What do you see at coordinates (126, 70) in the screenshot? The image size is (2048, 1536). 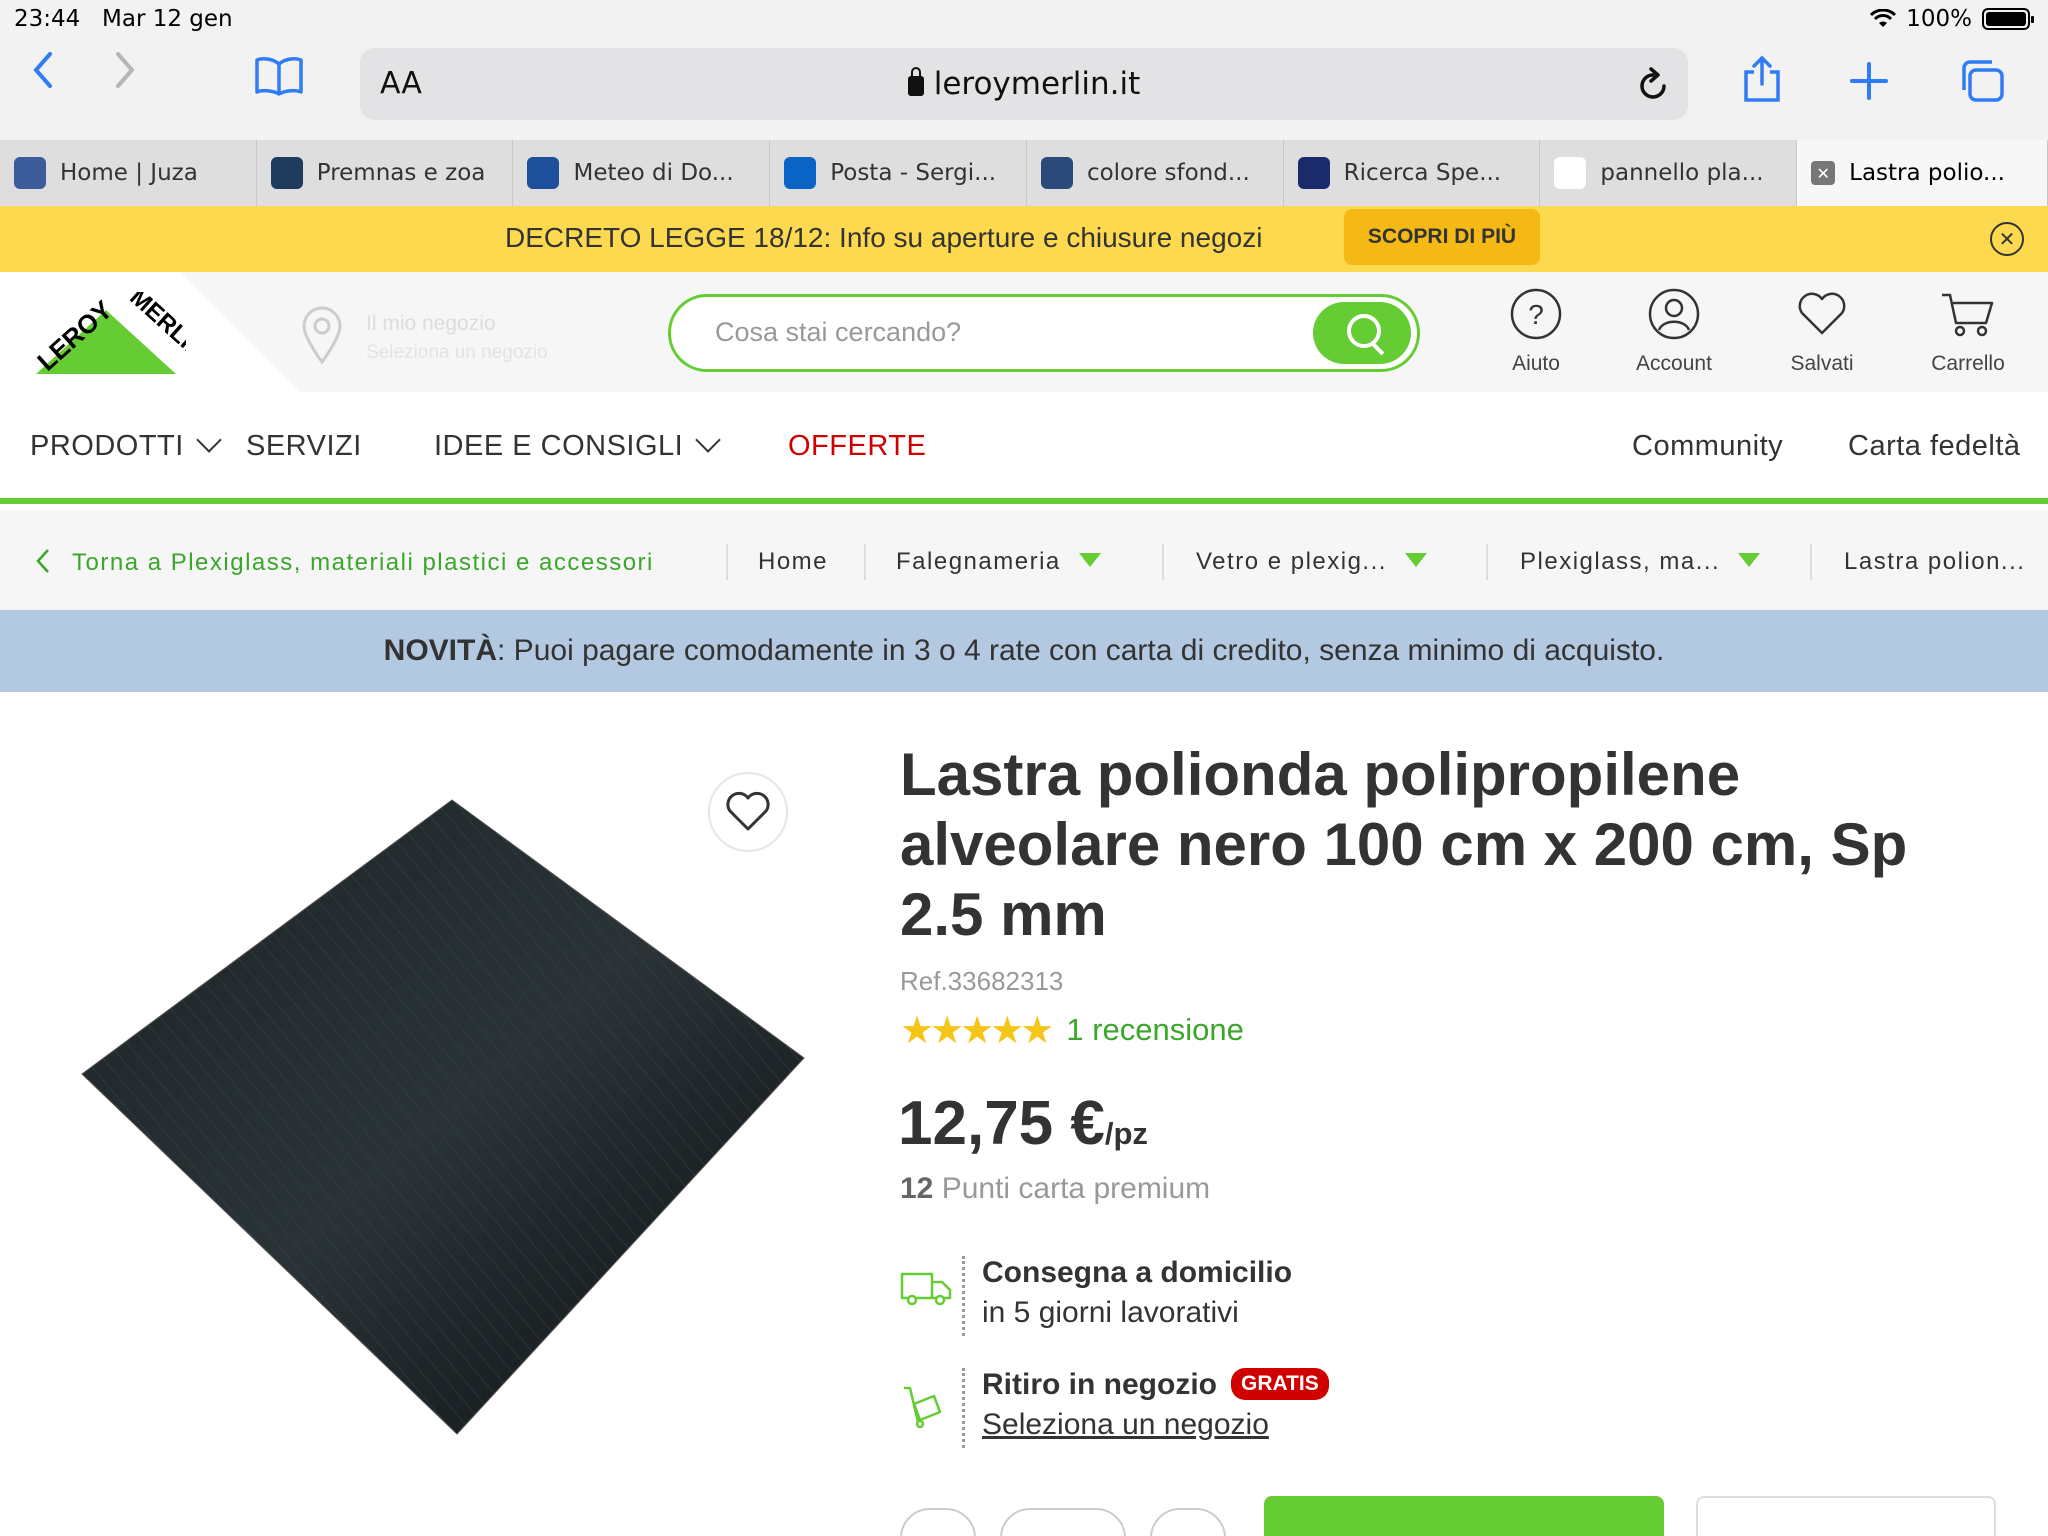 I see `forward-icon` at bounding box center [126, 70].